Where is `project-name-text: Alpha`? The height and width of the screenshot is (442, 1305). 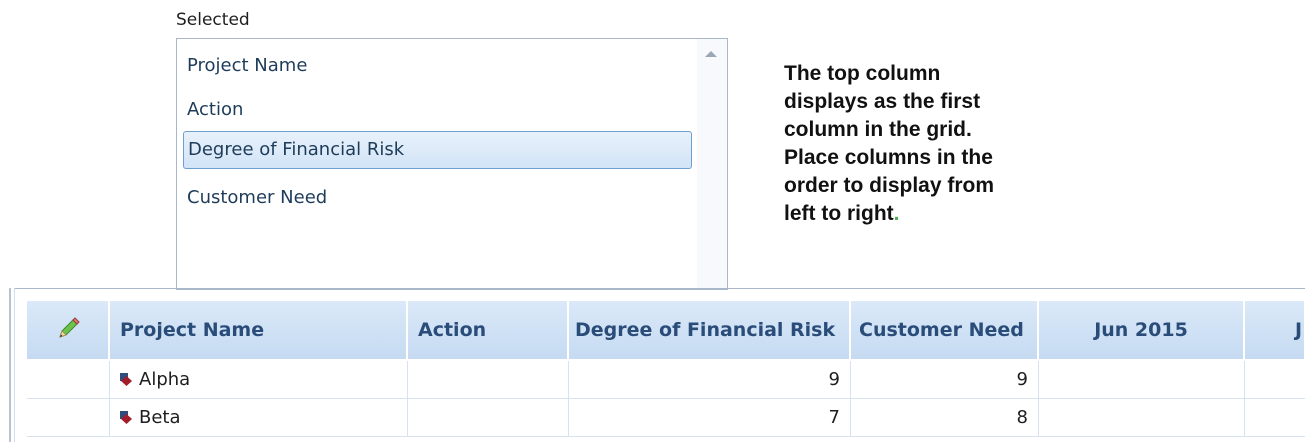
project-name-text: Alpha is located at coordinates (165, 379).